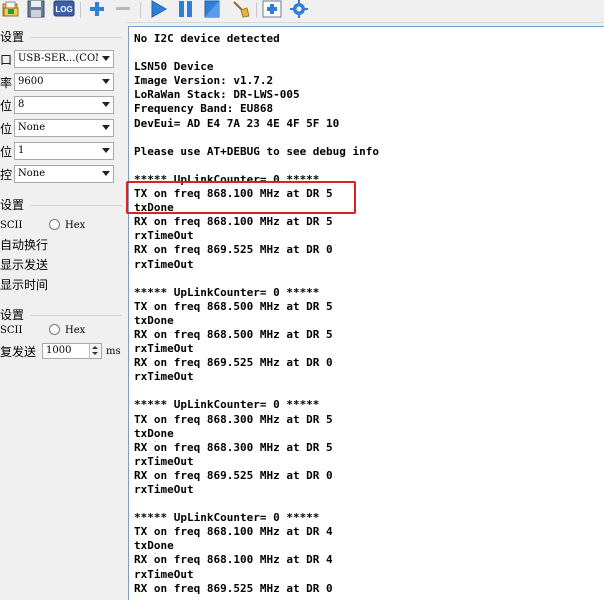  What do you see at coordinates (174, 67) in the screenshot?
I see `terminal-line: LSN50 Device` at bounding box center [174, 67].